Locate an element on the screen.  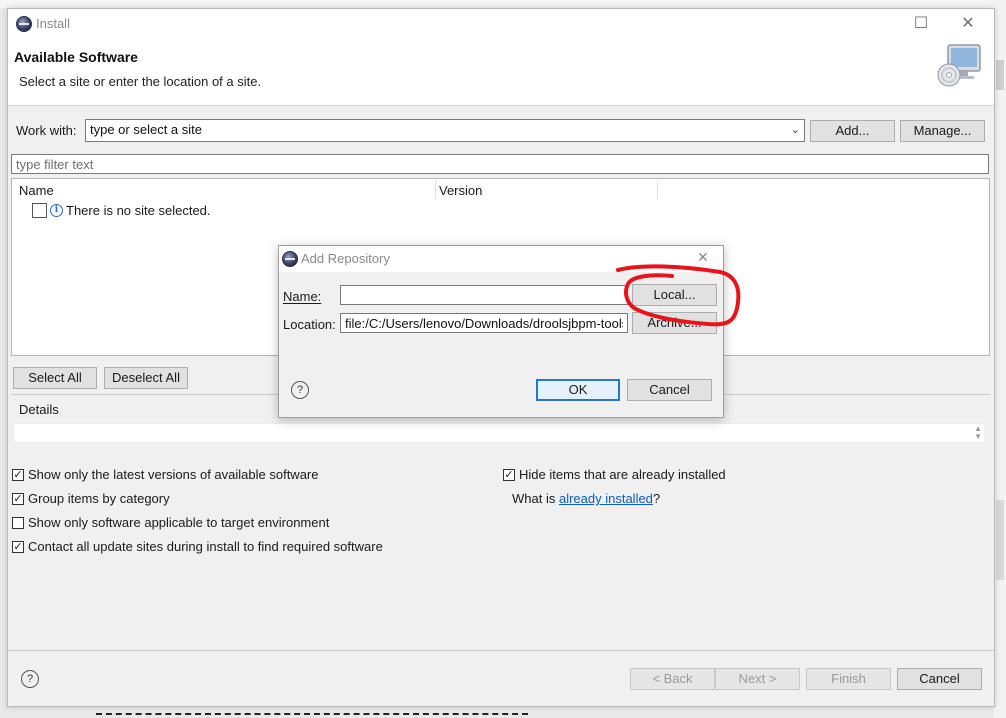
already-installed-link: already installed is located at coordinates (606, 498).